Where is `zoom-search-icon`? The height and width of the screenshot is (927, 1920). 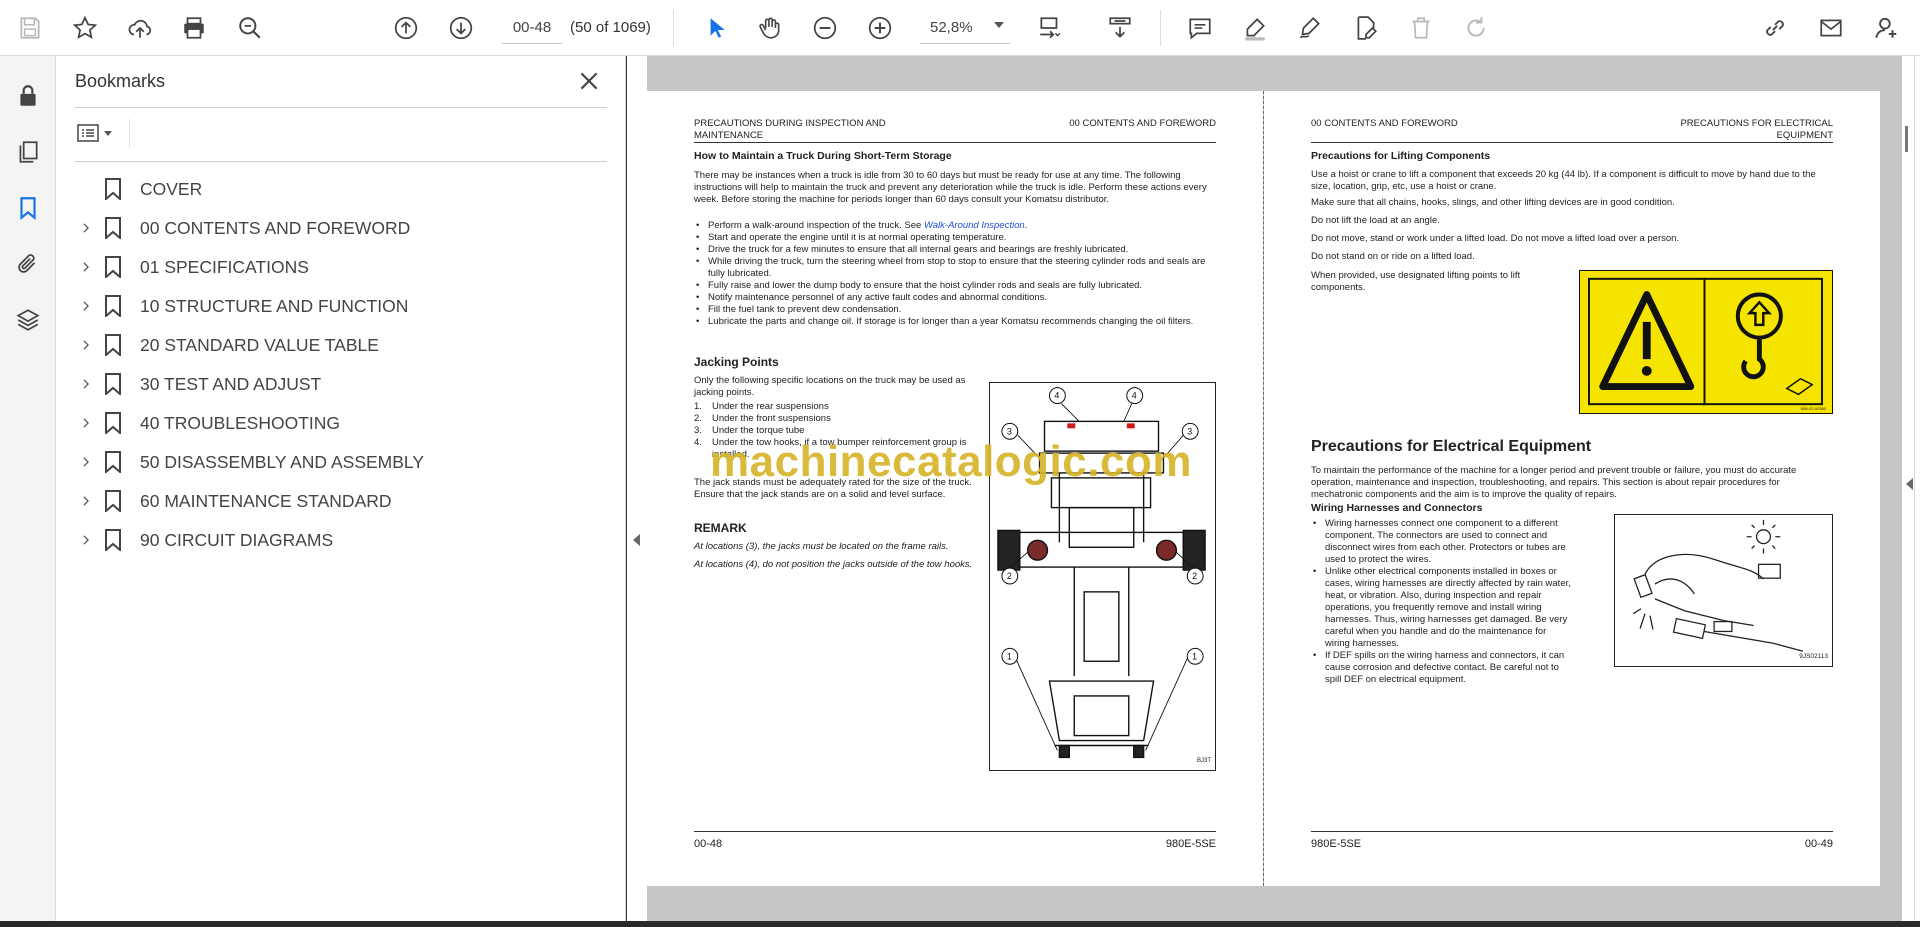
zoom-search-icon is located at coordinates (250, 28).